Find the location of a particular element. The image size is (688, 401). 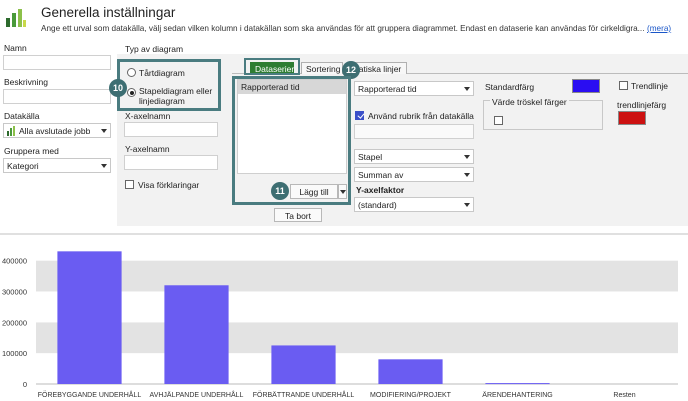

group-label: Gruppera med is located at coordinates (31, 151).